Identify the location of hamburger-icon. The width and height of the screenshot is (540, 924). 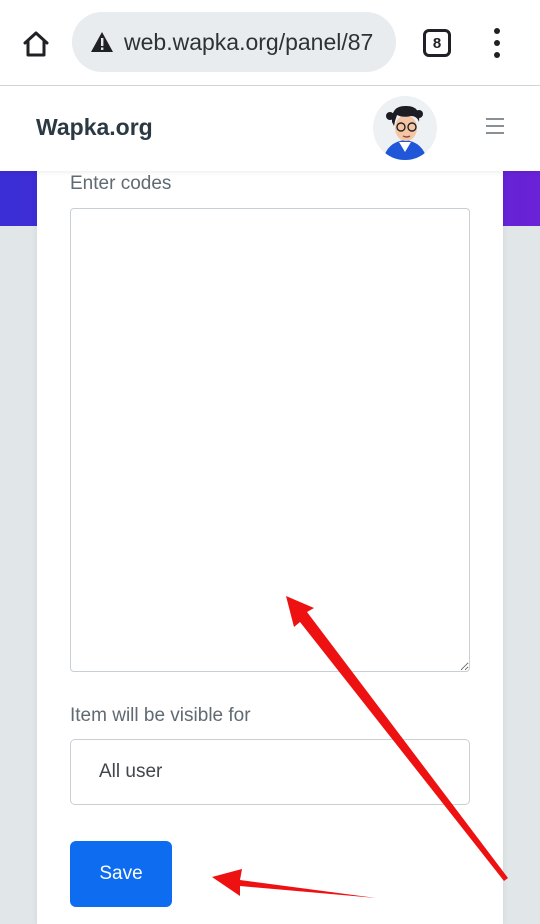
(495, 126).